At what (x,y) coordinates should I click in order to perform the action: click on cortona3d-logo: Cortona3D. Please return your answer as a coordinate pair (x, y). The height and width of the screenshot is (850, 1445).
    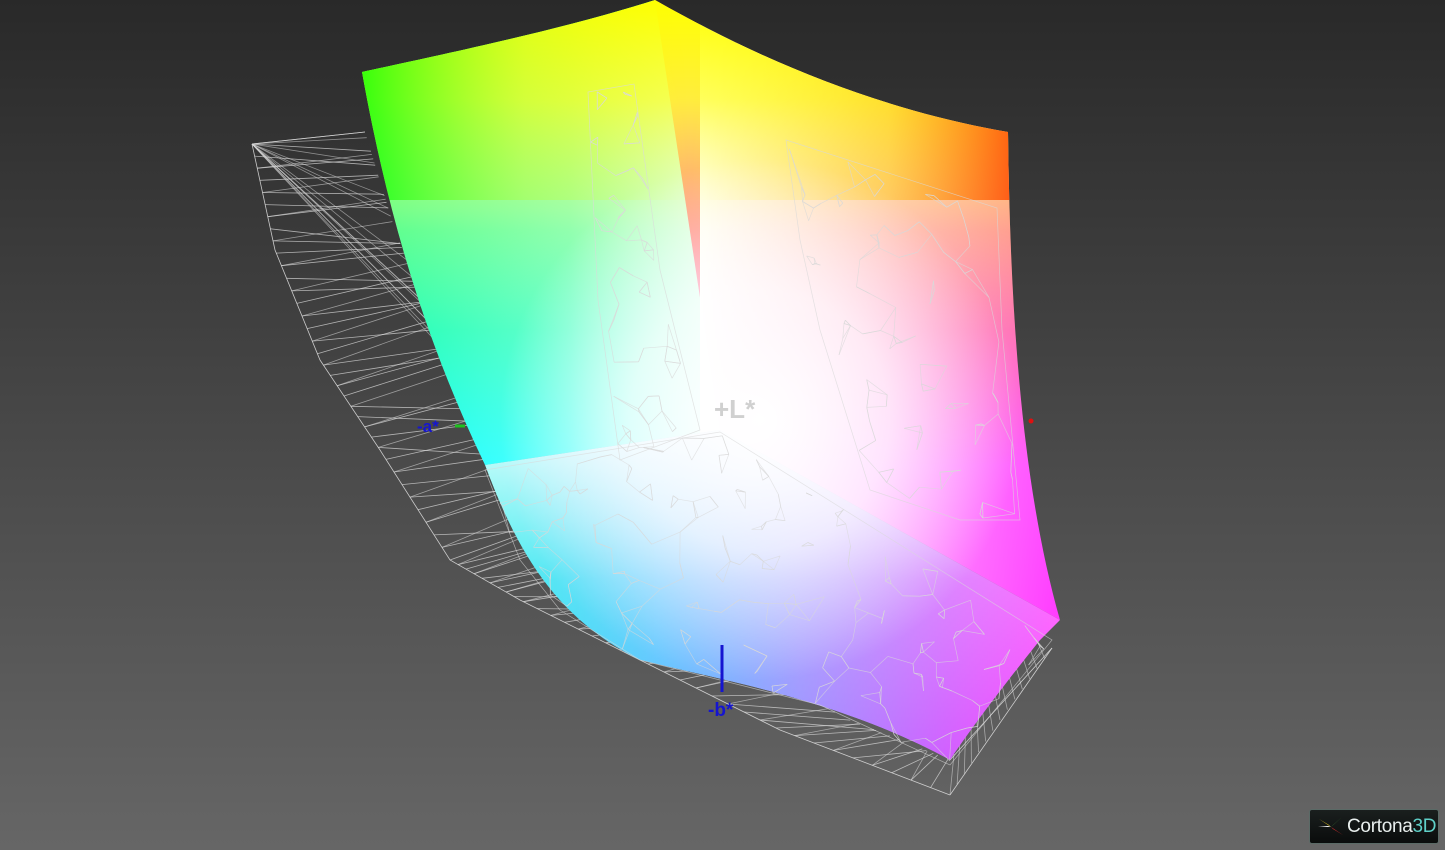
    Looking at the image, I should click on (1374, 826).